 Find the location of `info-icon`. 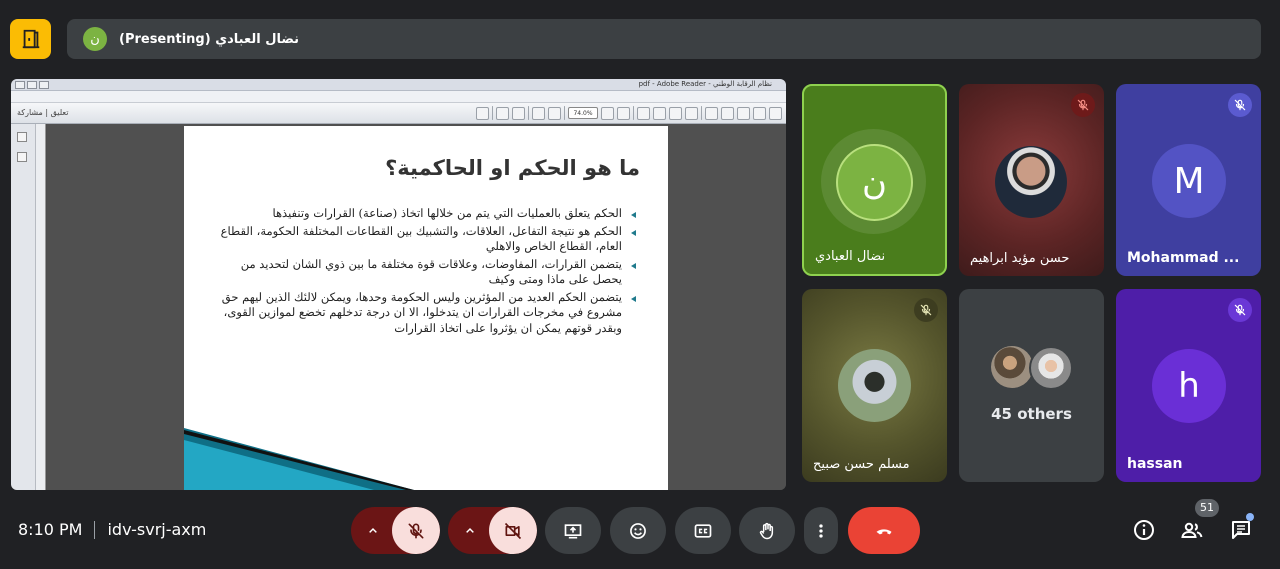

info-icon is located at coordinates (1144, 530).